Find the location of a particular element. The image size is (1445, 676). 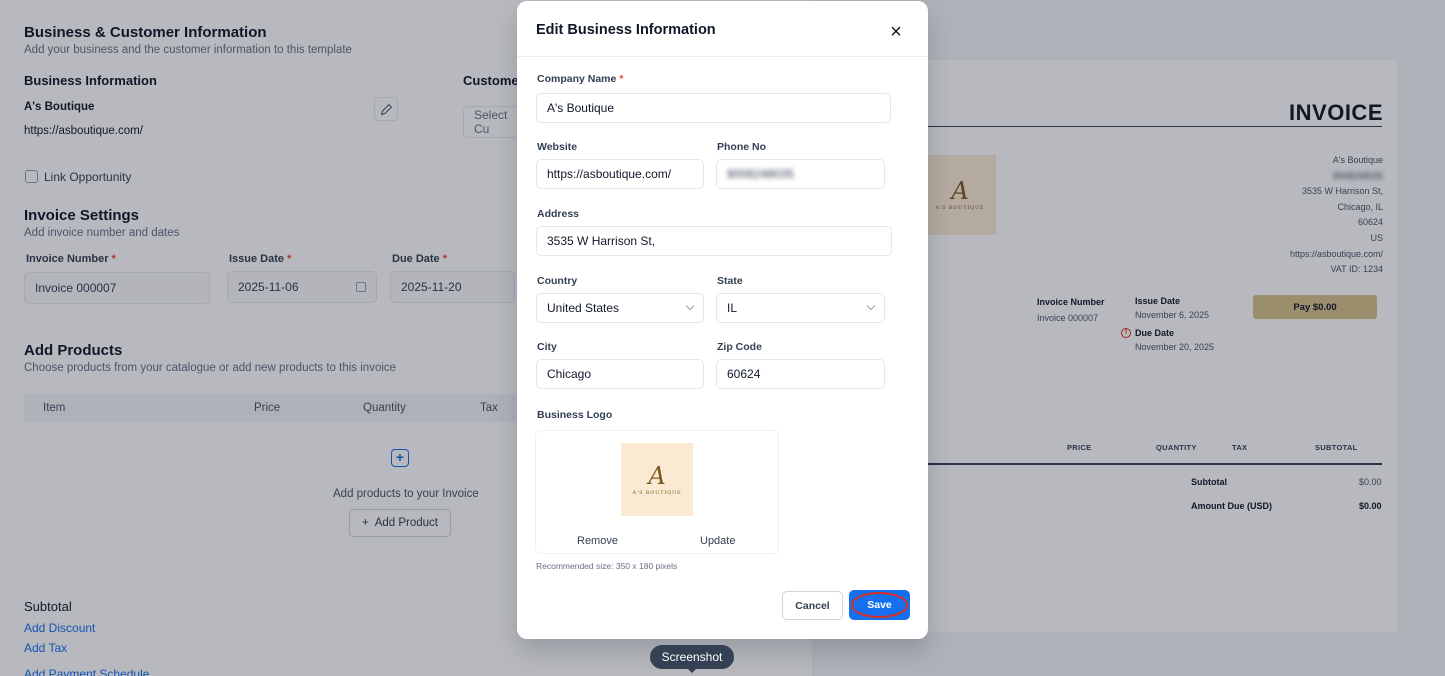

cancel-button: Cancel is located at coordinates (812, 605).